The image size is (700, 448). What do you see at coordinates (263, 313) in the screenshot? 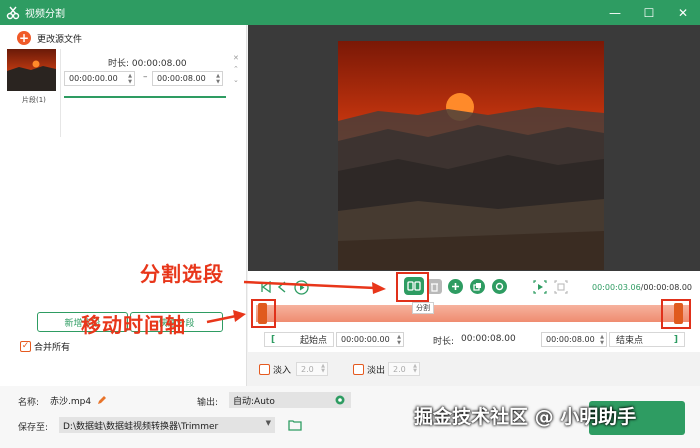
I see `annotation-box-start-handle` at bounding box center [263, 313].